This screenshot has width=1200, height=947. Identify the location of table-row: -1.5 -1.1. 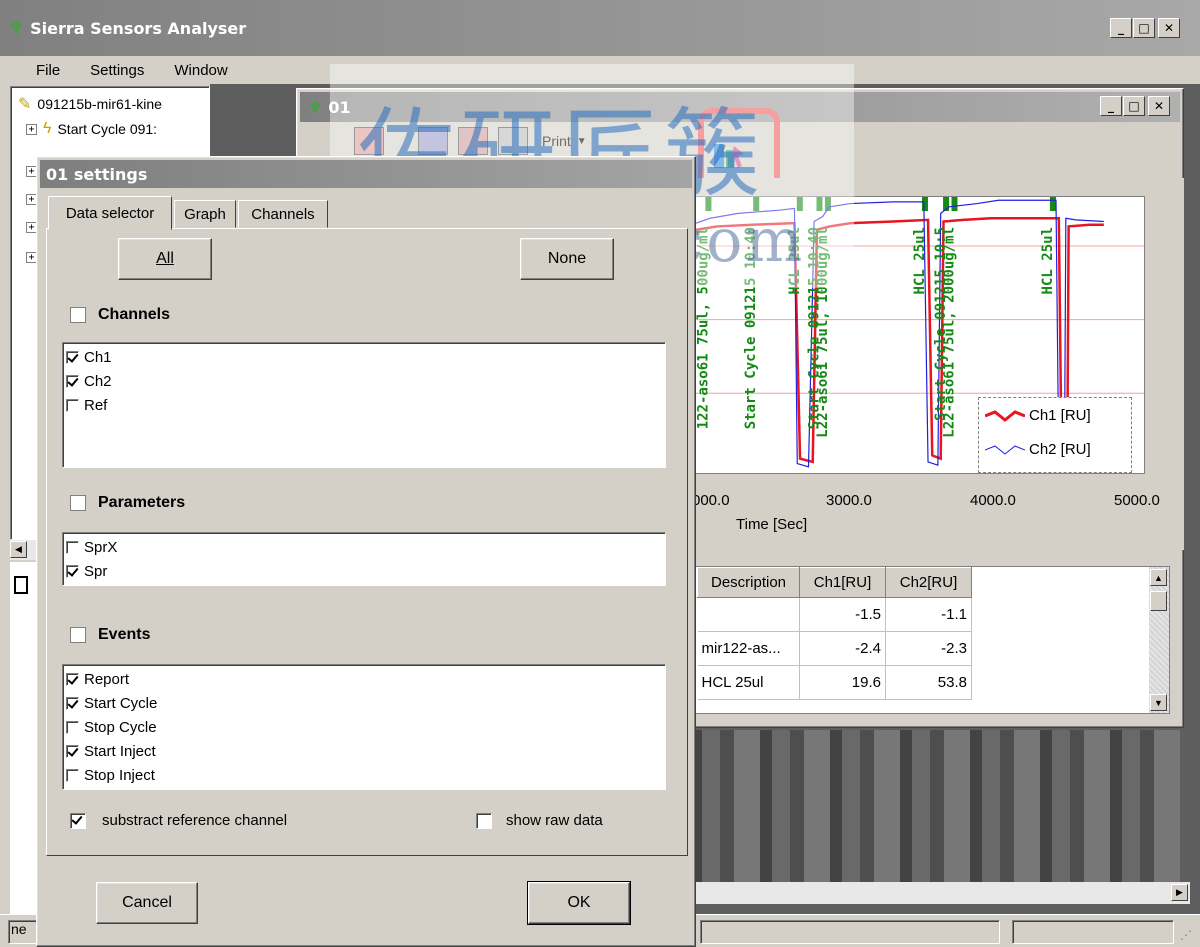
(834, 614).